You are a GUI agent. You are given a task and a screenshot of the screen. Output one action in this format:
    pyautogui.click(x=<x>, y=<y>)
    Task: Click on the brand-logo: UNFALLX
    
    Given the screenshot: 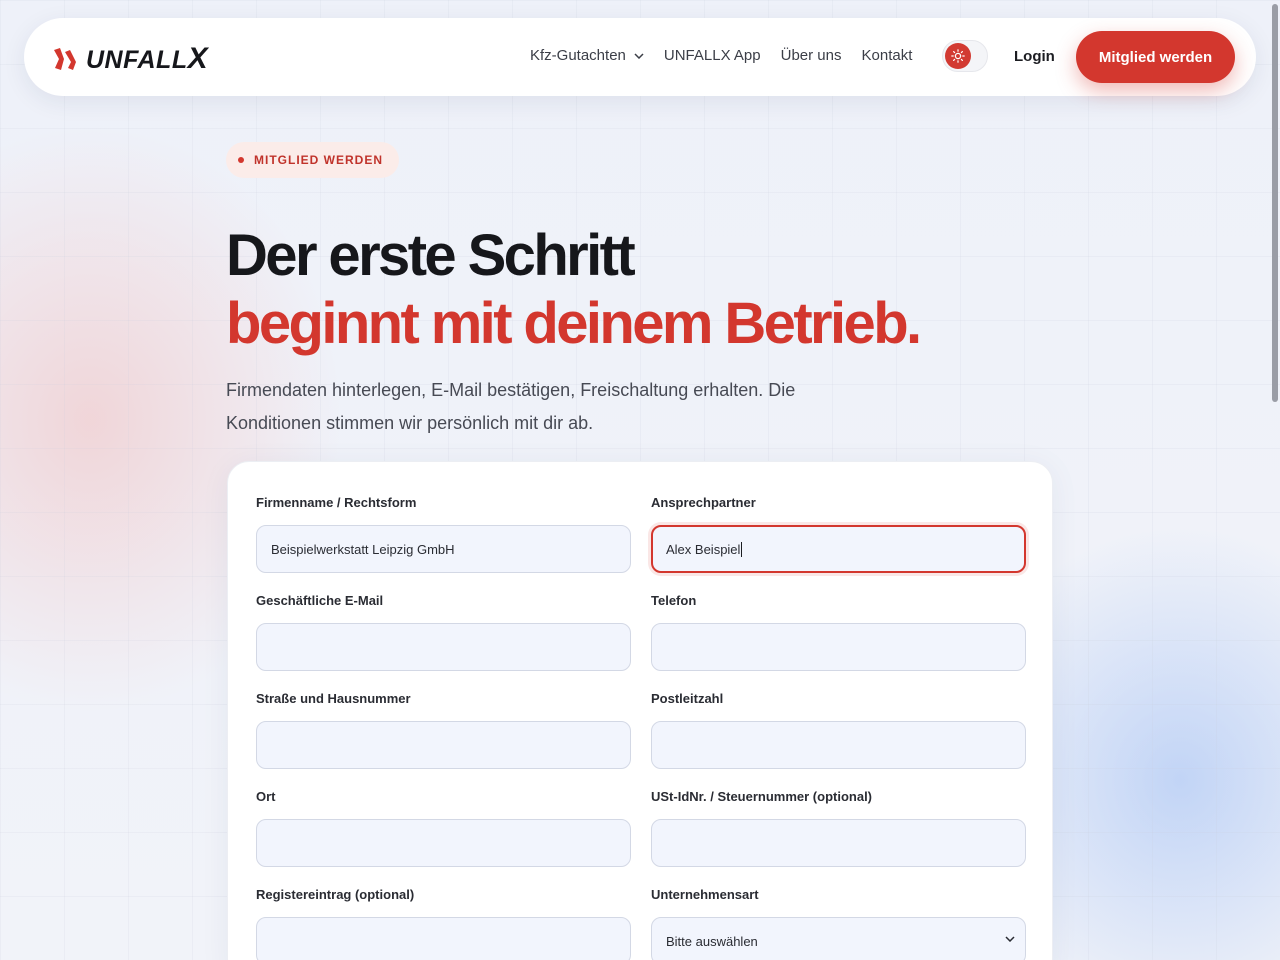 What is the action you would take?
    pyautogui.click(x=130, y=59)
    